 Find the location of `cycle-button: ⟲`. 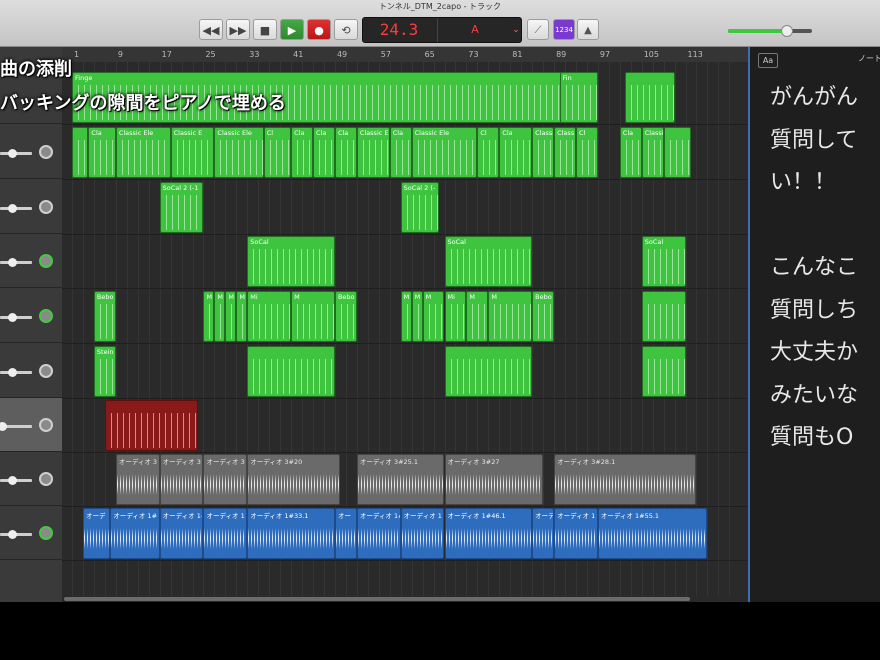

cycle-button: ⟲ is located at coordinates (346, 29).